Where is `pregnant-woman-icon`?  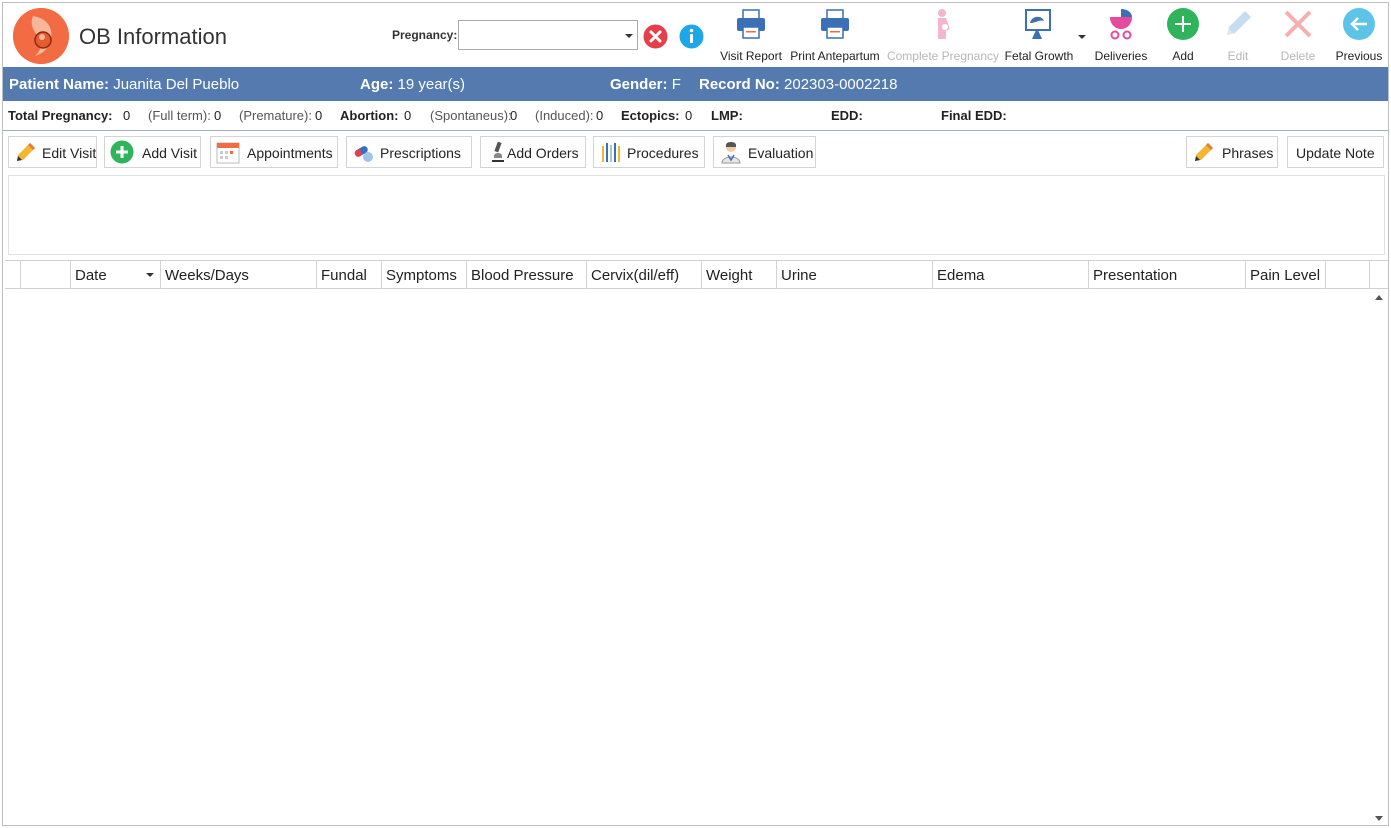
pregnant-woman-icon is located at coordinates (944, 24).